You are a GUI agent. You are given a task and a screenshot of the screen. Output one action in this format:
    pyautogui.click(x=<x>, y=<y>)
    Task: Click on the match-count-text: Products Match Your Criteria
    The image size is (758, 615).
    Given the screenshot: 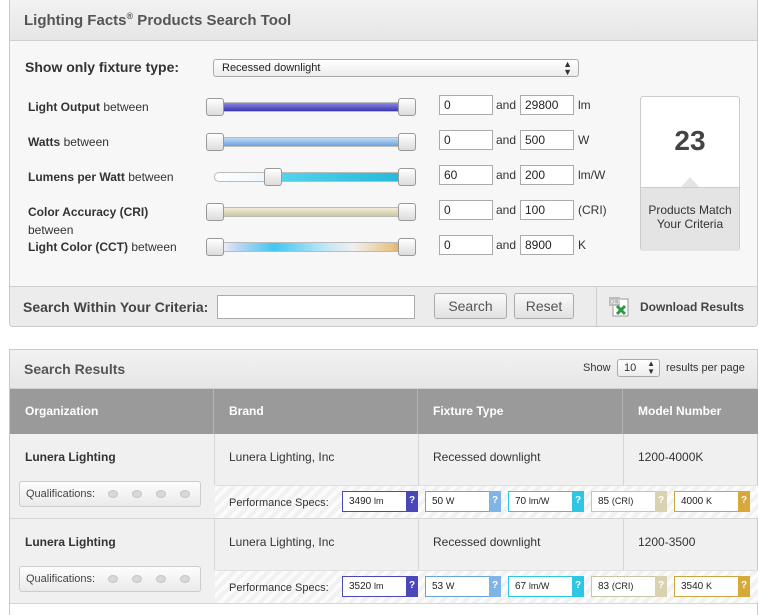 What is the action you would take?
    pyautogui.click(x=690, y=217)
    